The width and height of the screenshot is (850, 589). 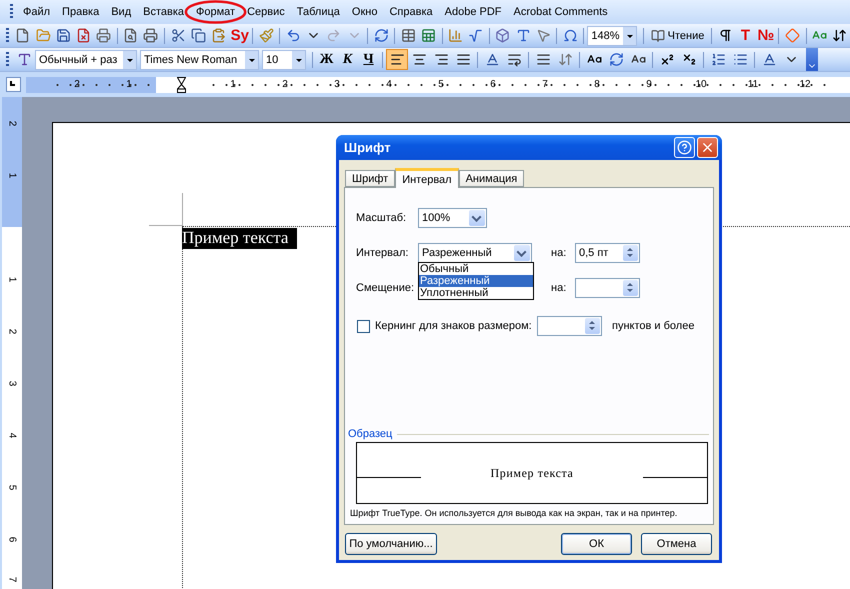 I want to click on ruler-number: 10, so click(x=701, y=84).